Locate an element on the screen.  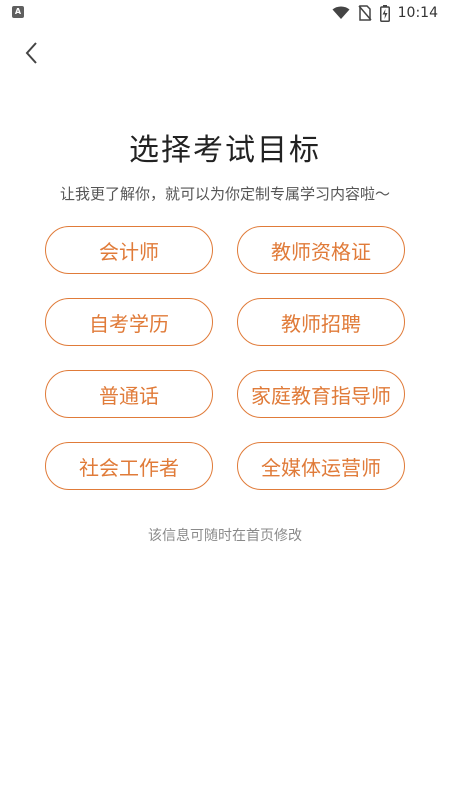
battery-icon is located at coordinates (384, 13).